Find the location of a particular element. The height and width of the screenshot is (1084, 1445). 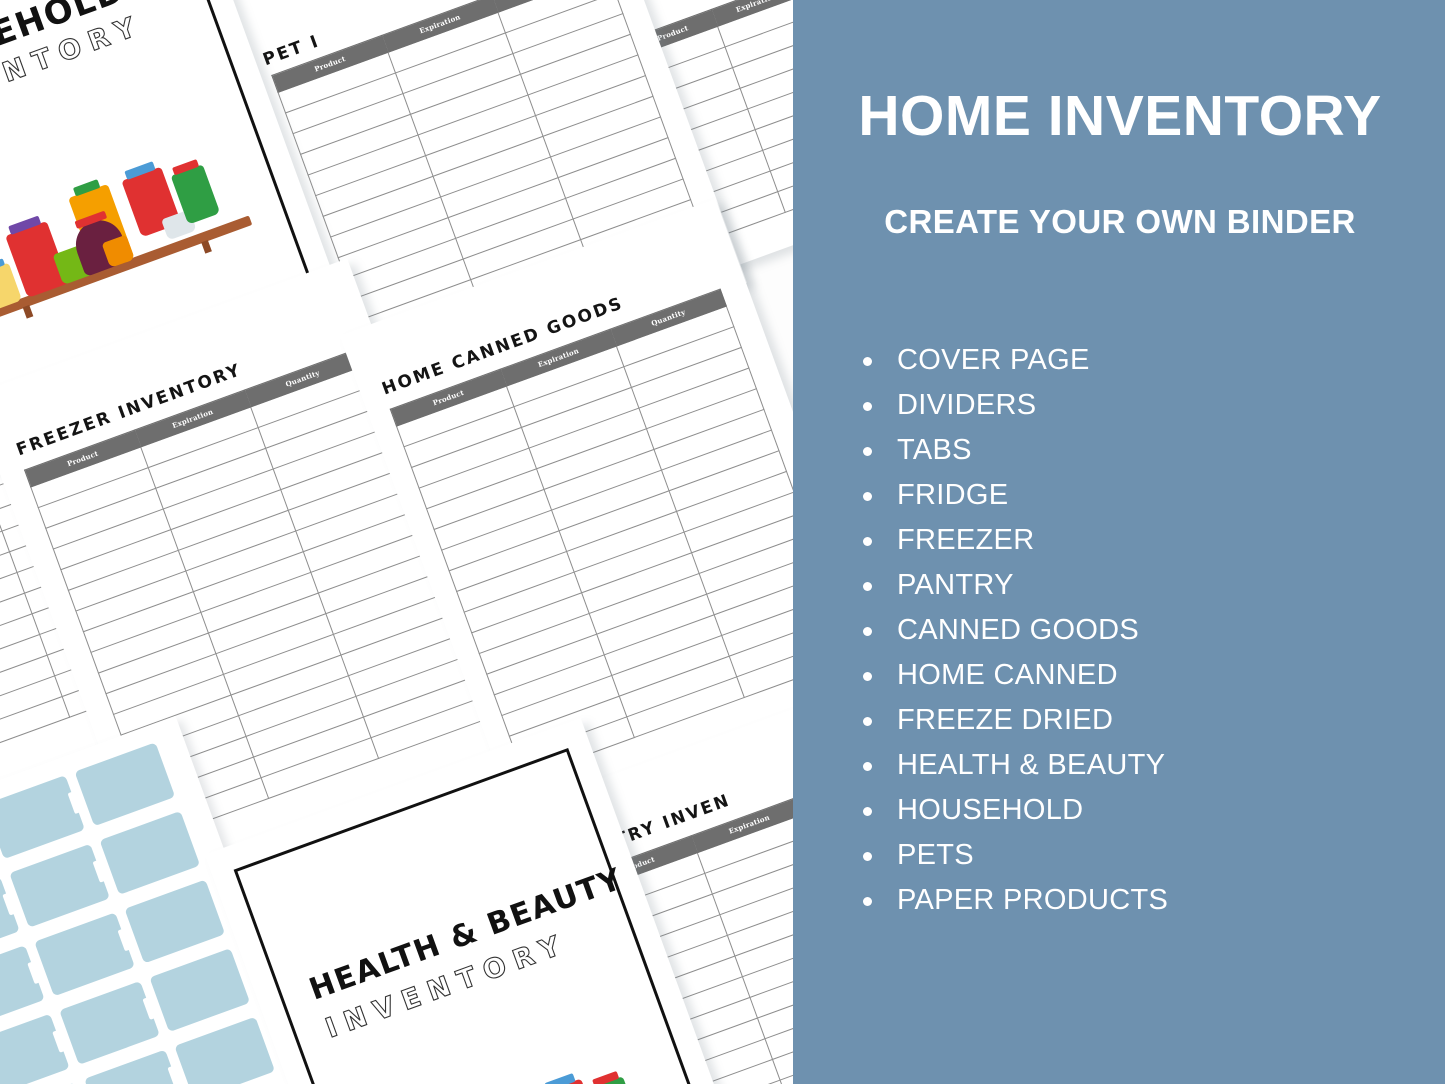

list-item: PAPER PRODUCTS is located at coordinates (1139, 900).